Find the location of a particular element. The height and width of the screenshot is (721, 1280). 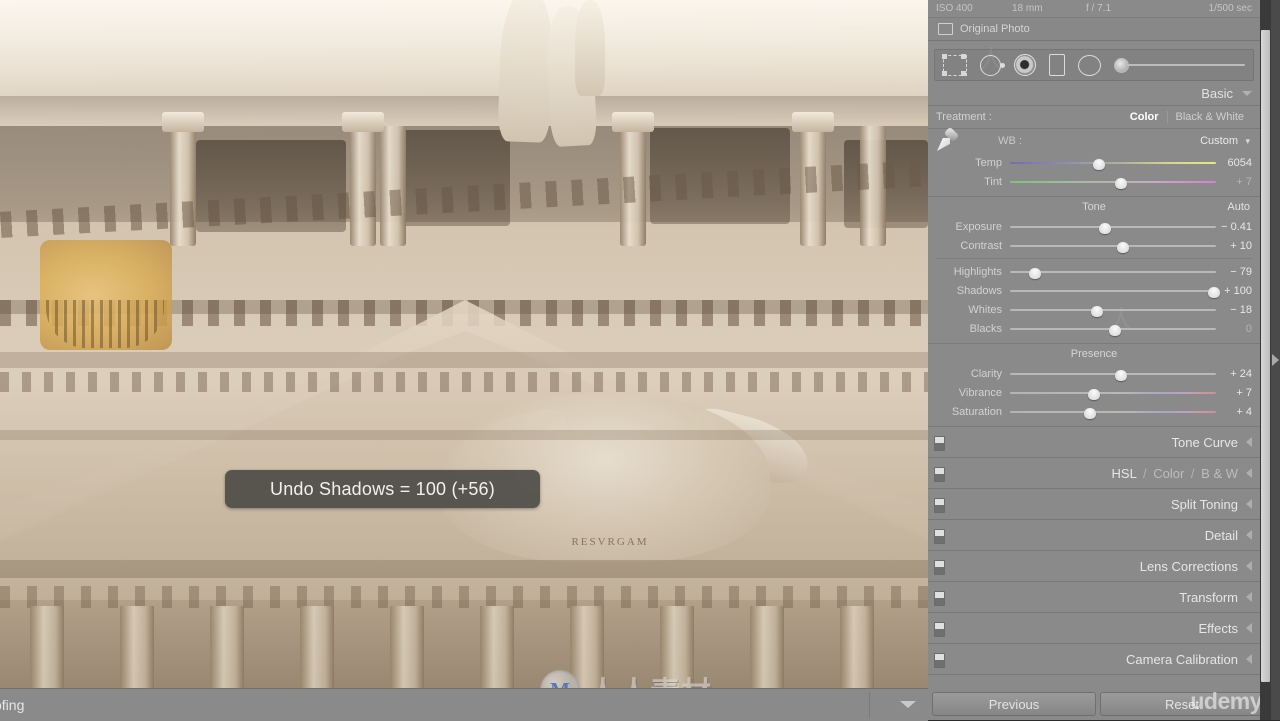

treatment-row: Treatment : Color Black & White is located at coordinates (1094, 117).